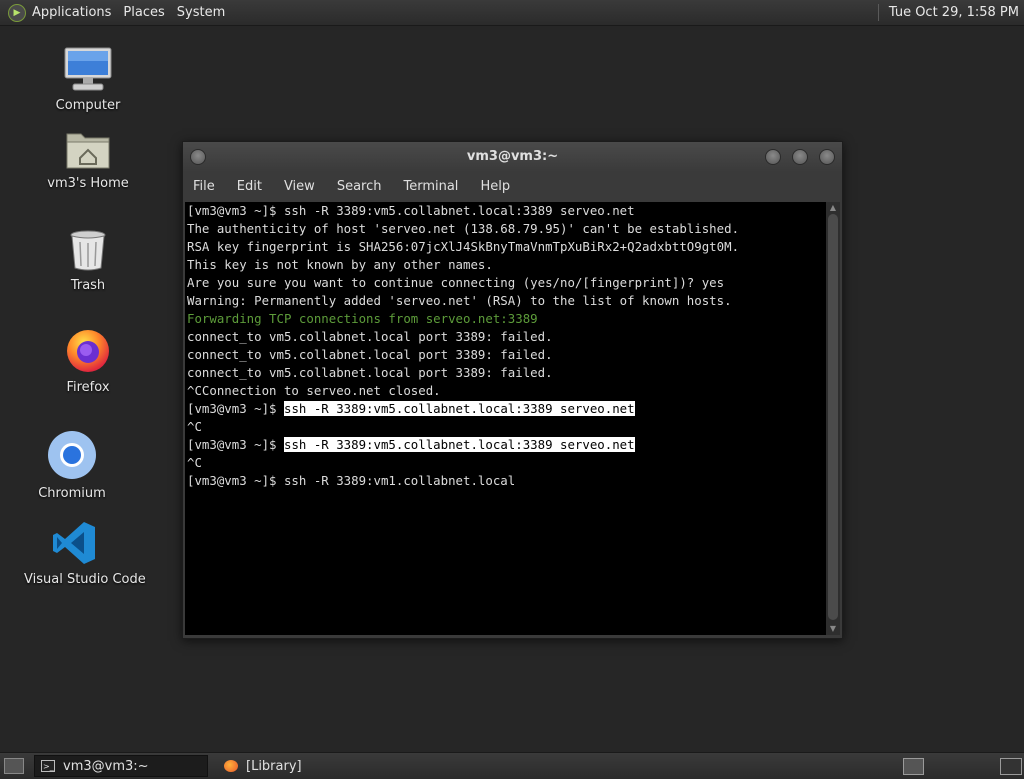  I want to click on terminal-menubar: File Edit View Search Terminal Help, so click(512, 186).